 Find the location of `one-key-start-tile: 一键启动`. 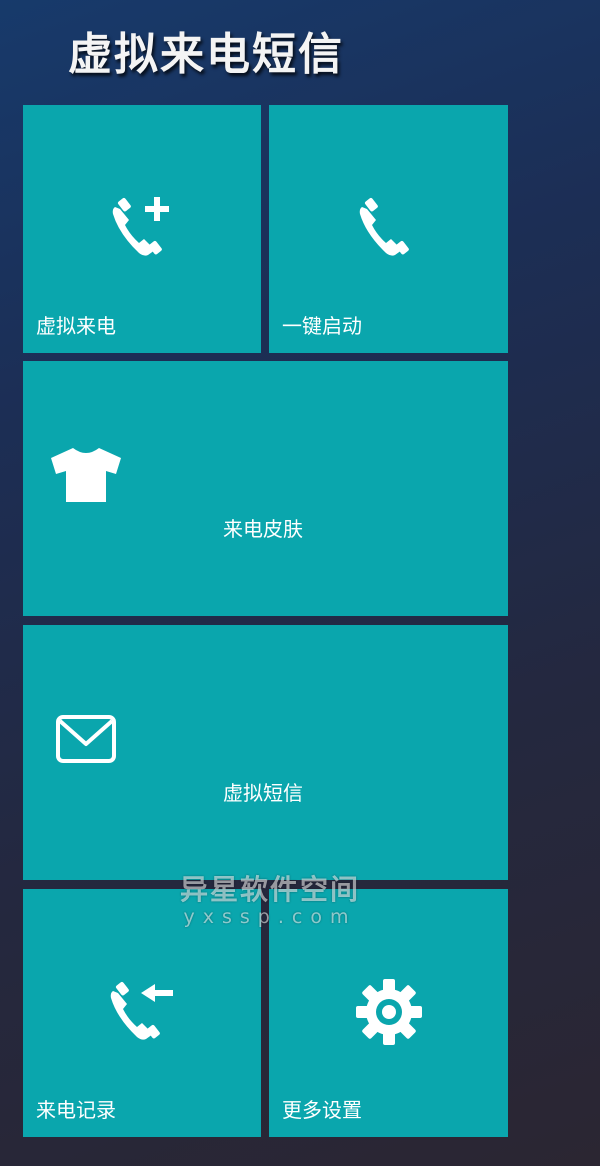

one-key-start-tile: 一键启动 is located at coordinates (388, 229).